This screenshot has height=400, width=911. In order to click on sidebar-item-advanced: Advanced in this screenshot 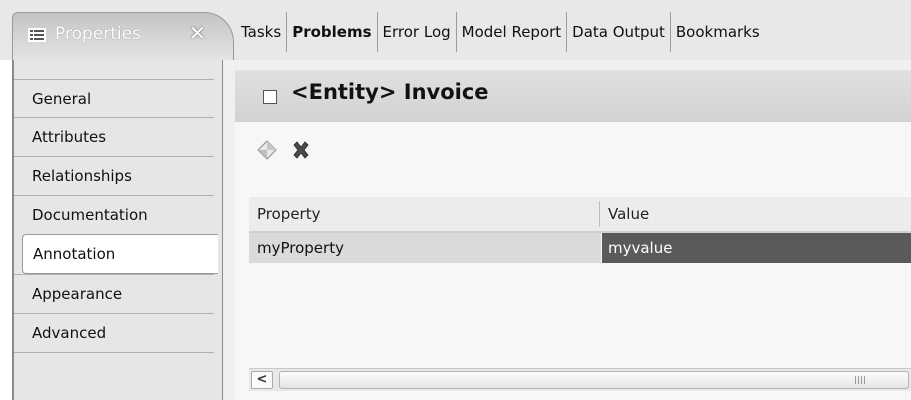, I will do `click(114, 332)`.